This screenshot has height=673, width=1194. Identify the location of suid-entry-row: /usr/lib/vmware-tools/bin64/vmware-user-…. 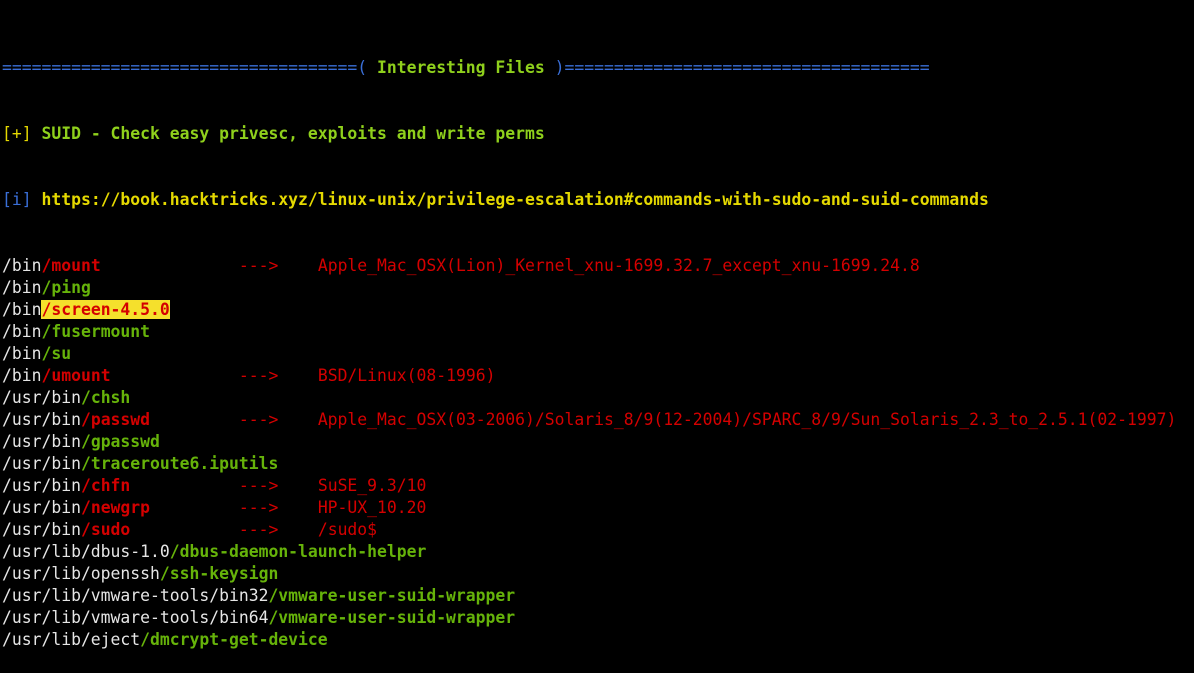
(598, 618).